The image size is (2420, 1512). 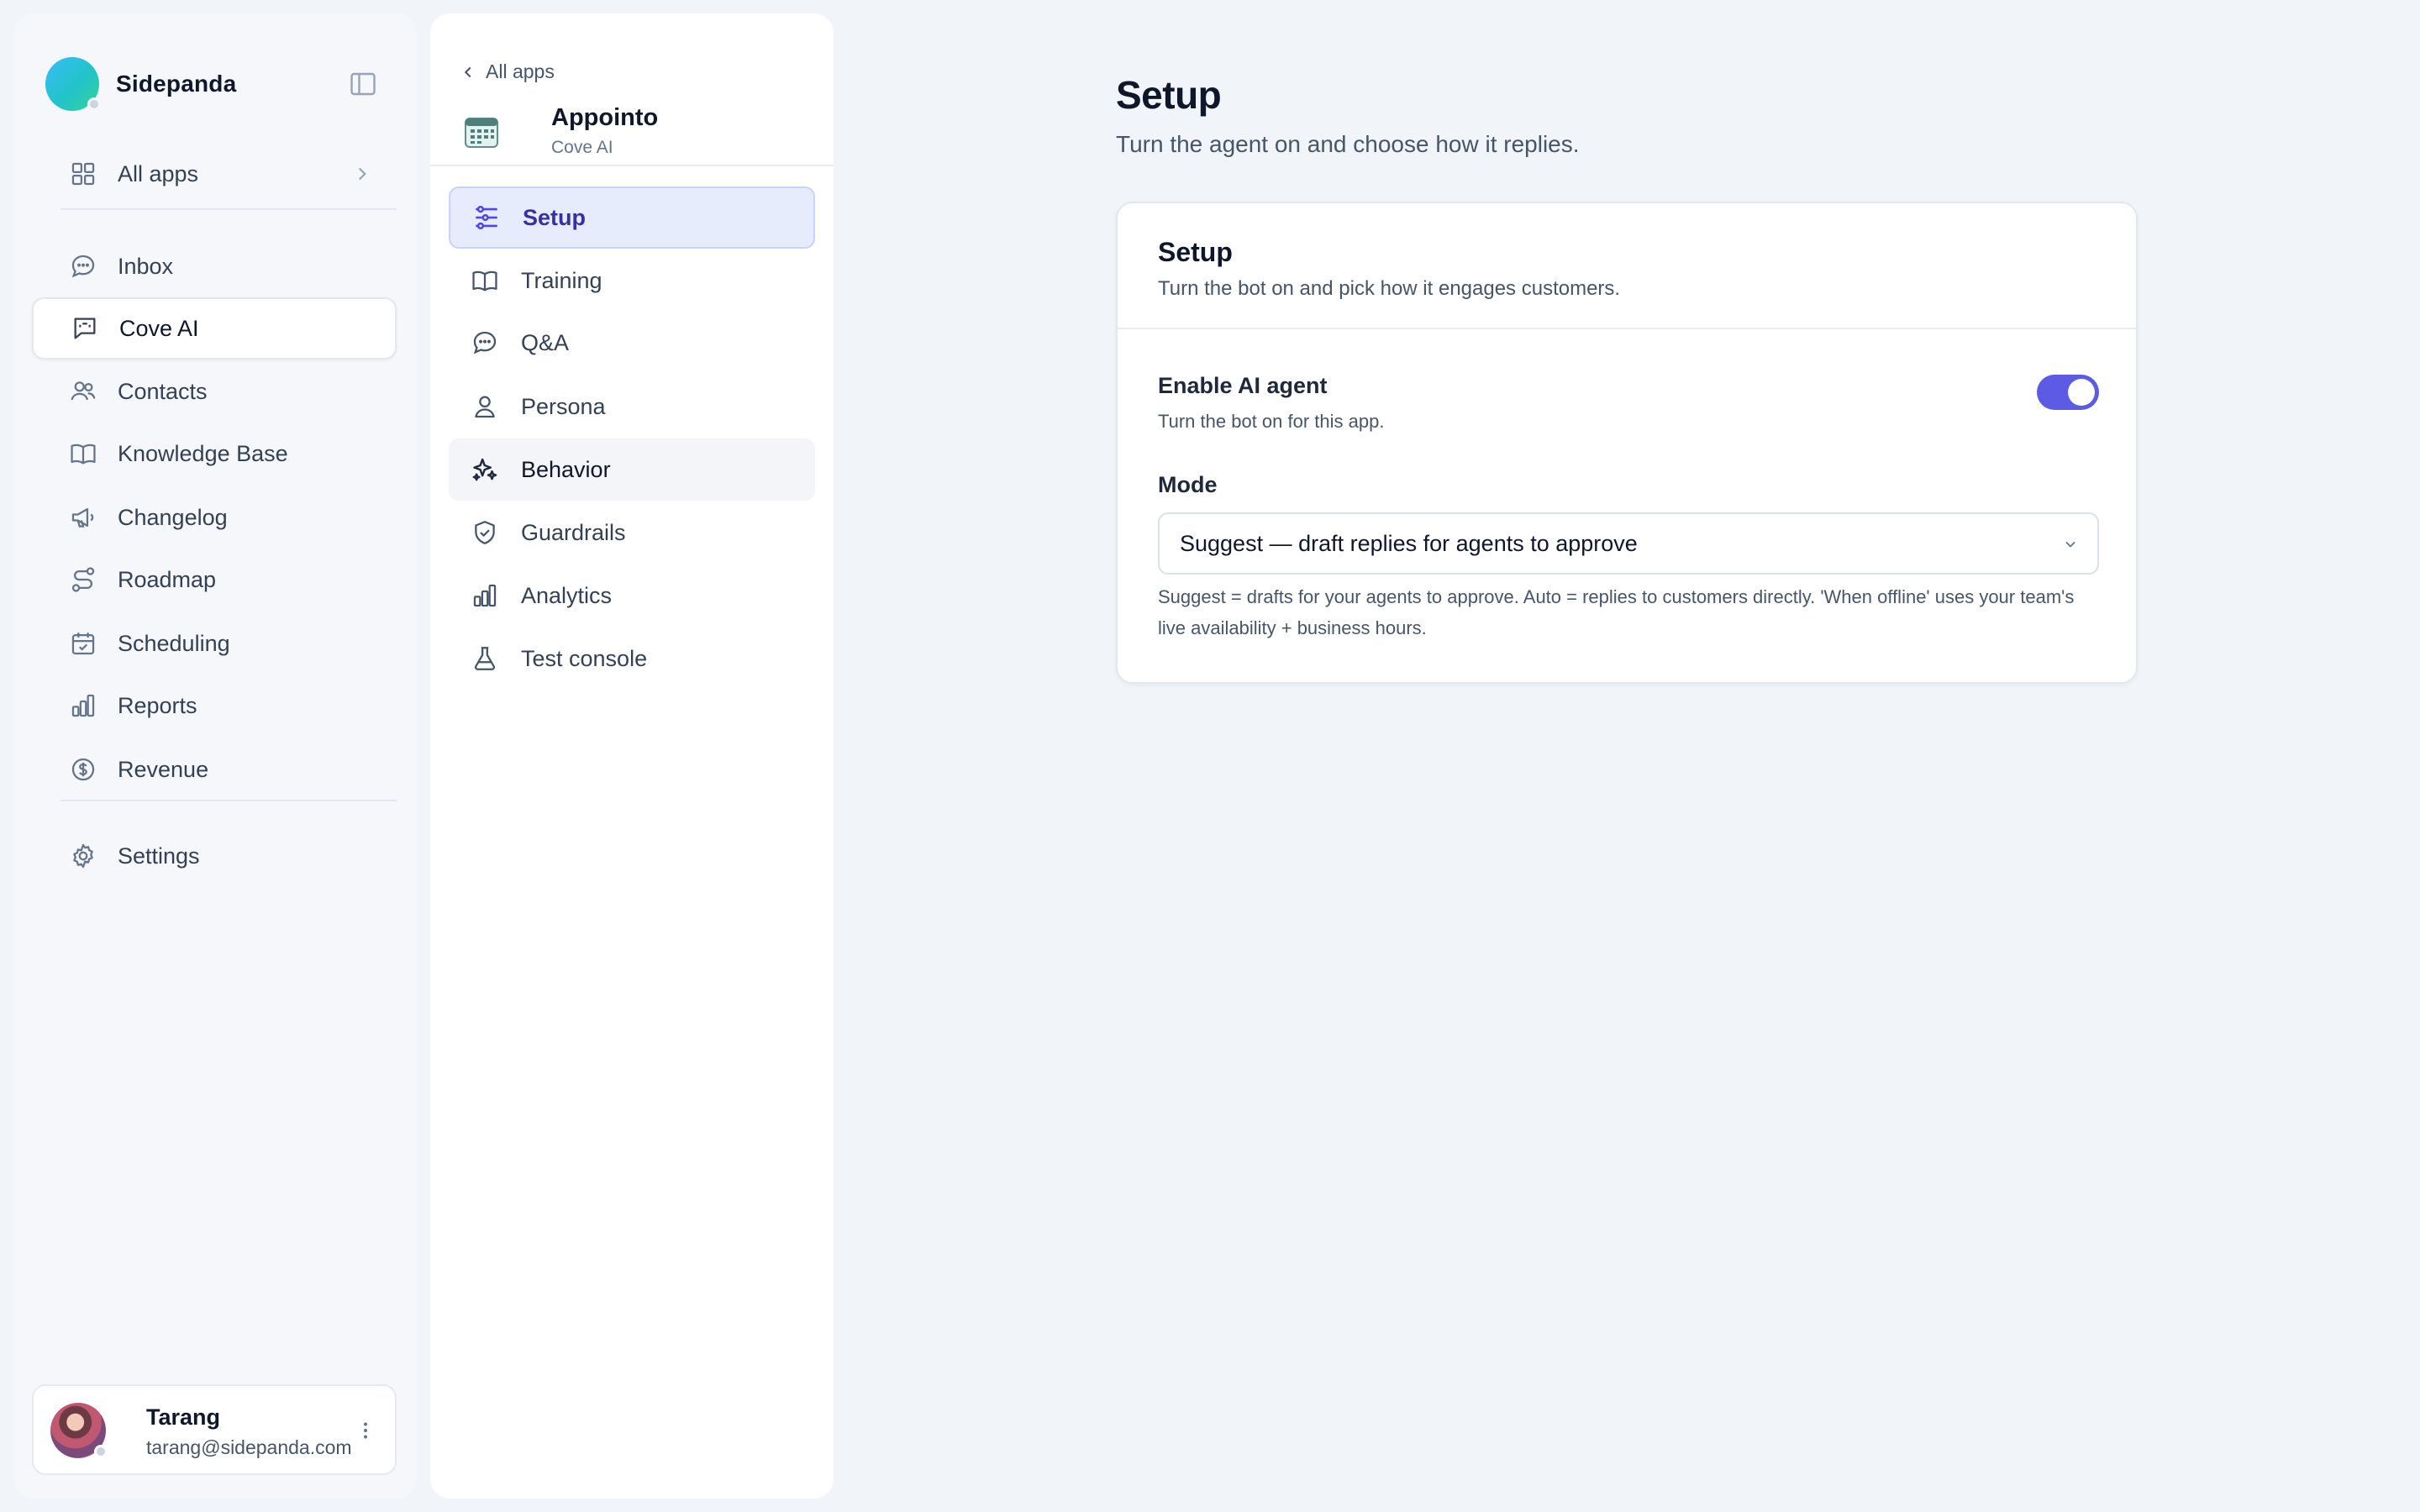 I want to click on user-card: Tarang tarang@sidepanda.com, so click(x=214, y=1429).